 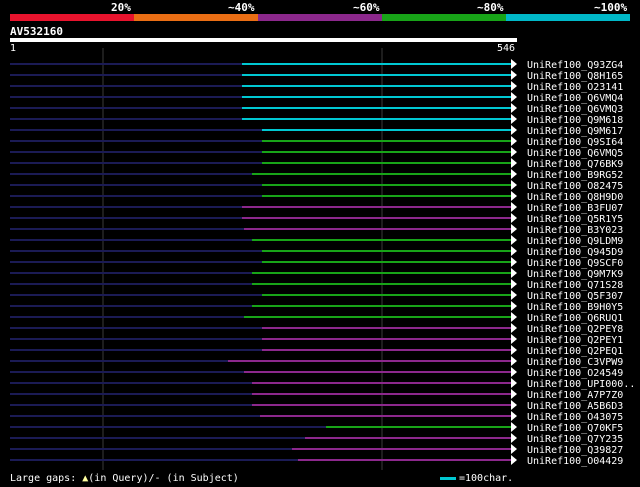 I want to click on hit-label: UniRef100_B3Y023, so click(x=575, y=230).